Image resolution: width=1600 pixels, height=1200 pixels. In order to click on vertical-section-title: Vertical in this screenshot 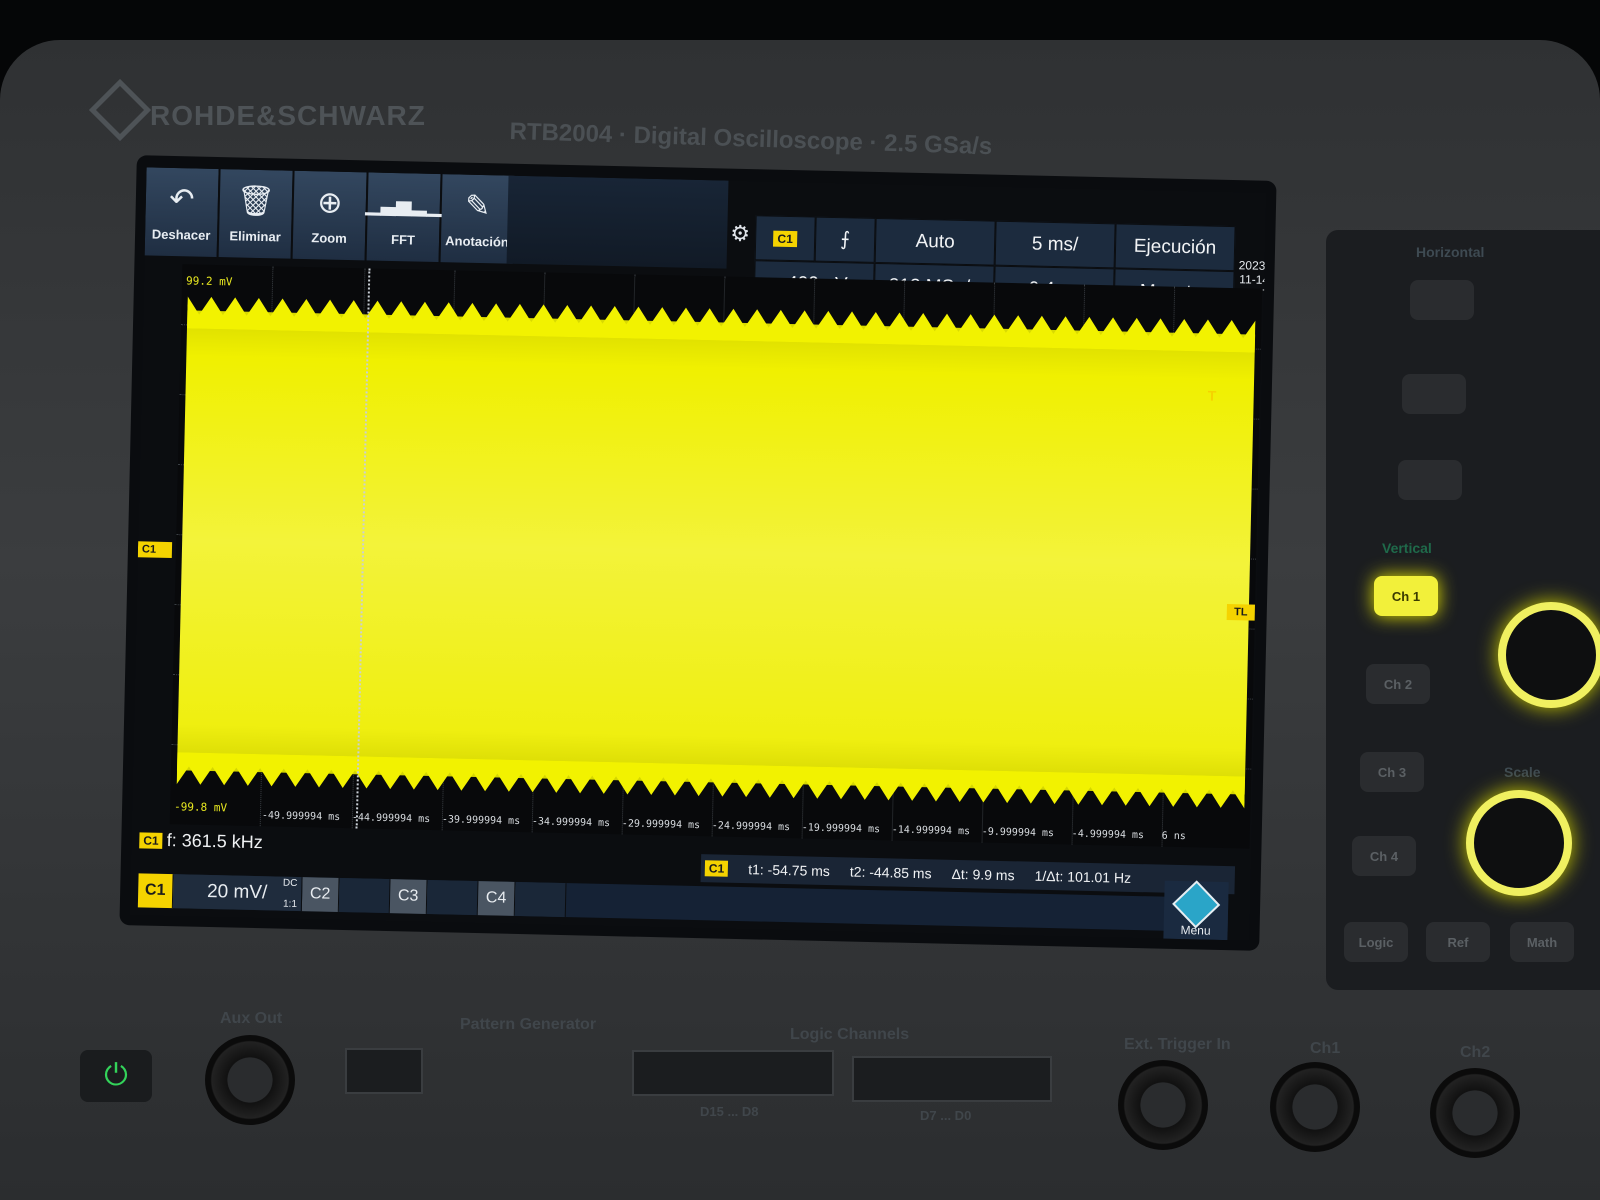, I will do `click(1407, 548)`.